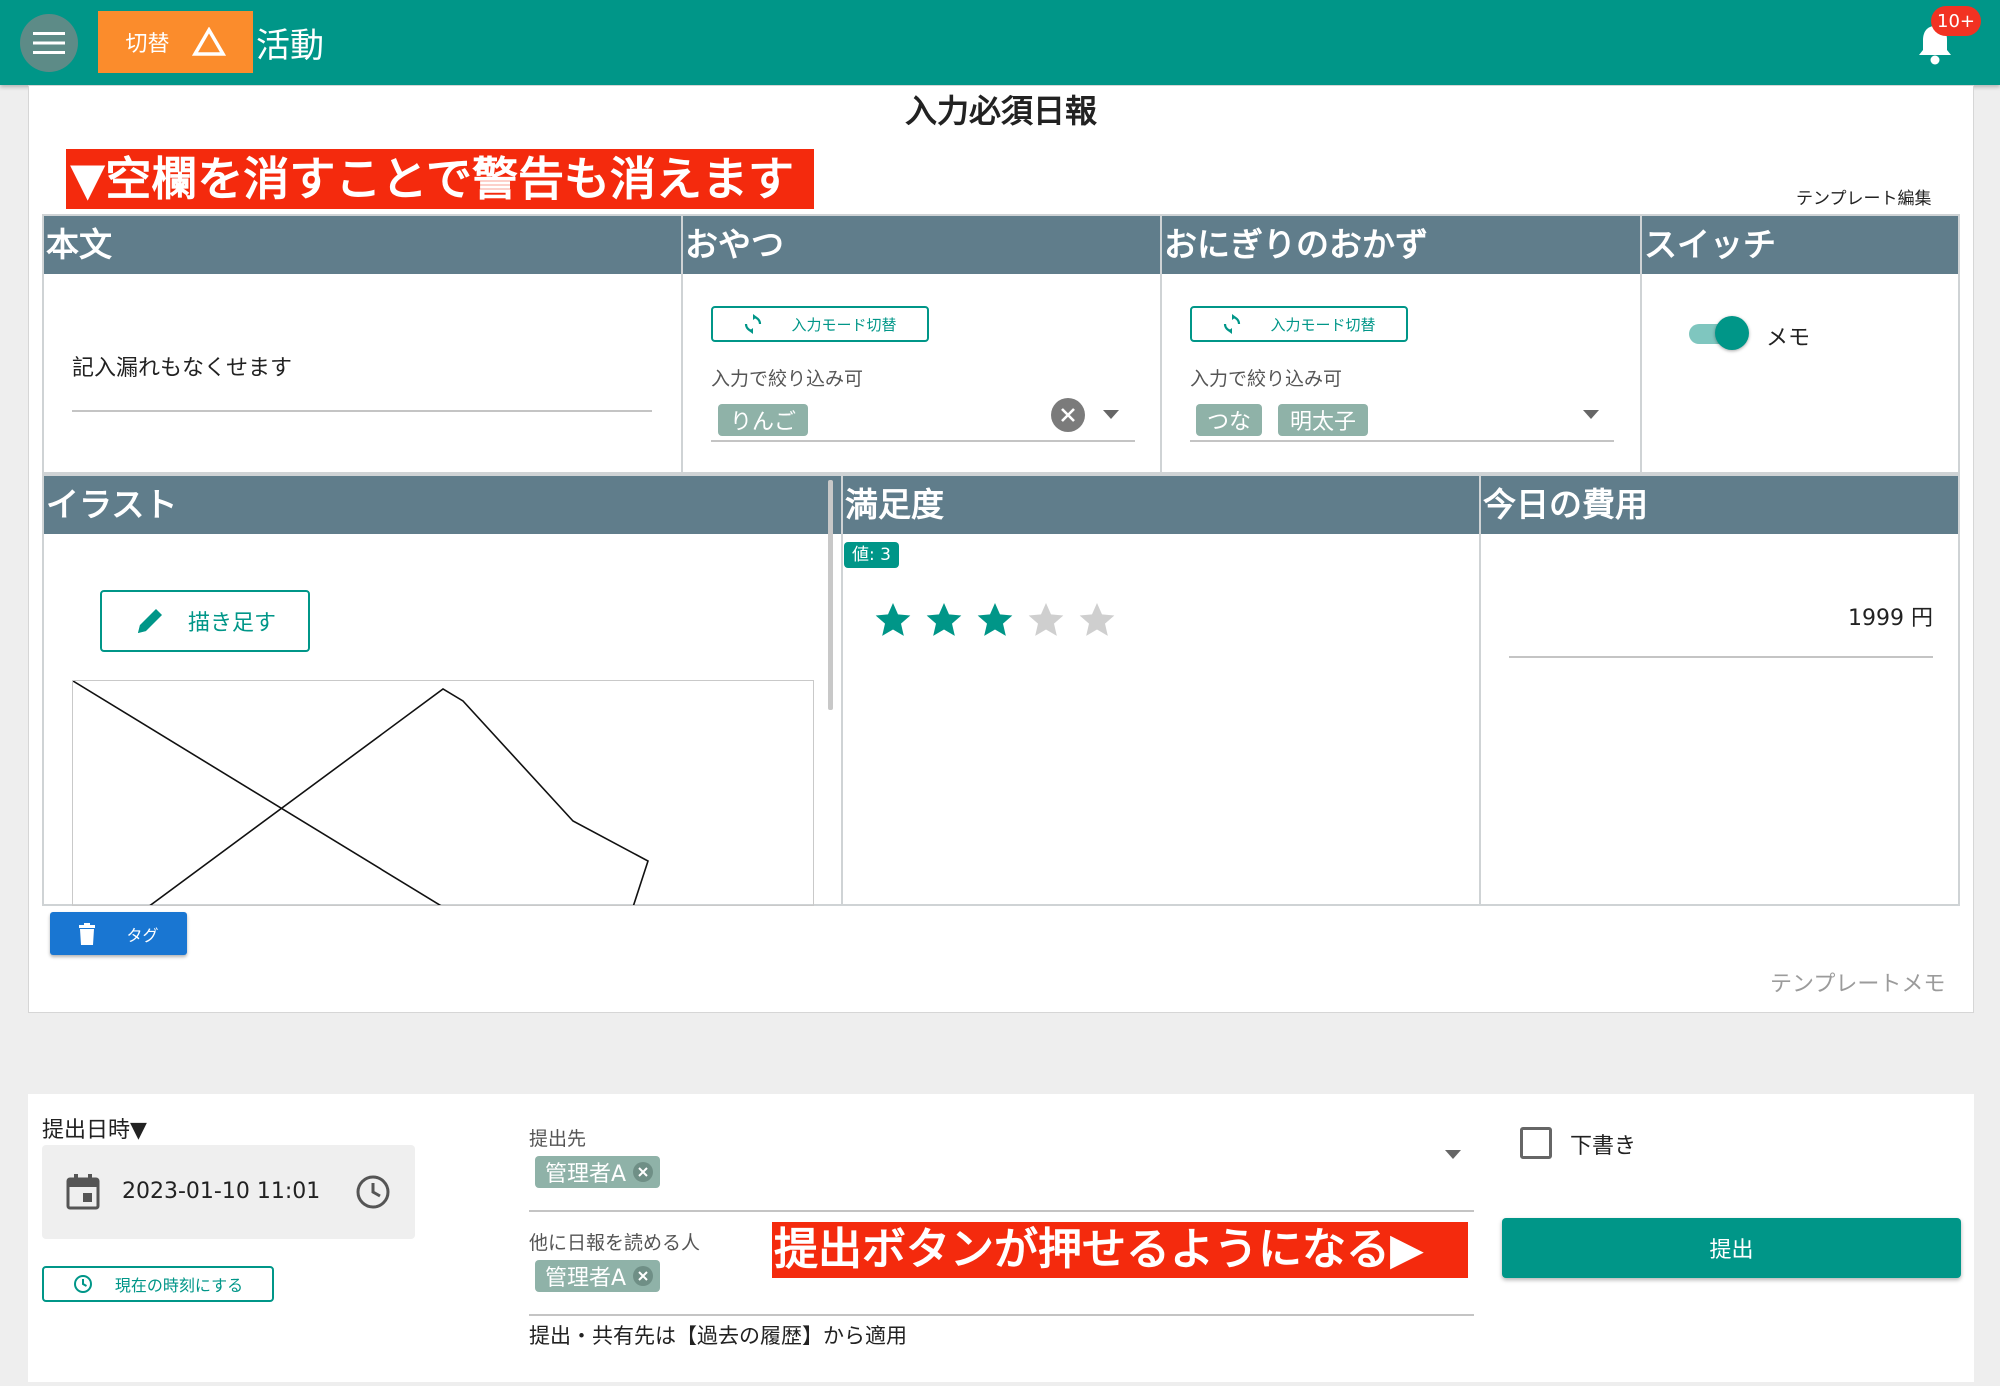 This screenshot has width=2000, height=1386. I want to click on field-body: 本文 記入漏れもなくせます, so click(362, 344).